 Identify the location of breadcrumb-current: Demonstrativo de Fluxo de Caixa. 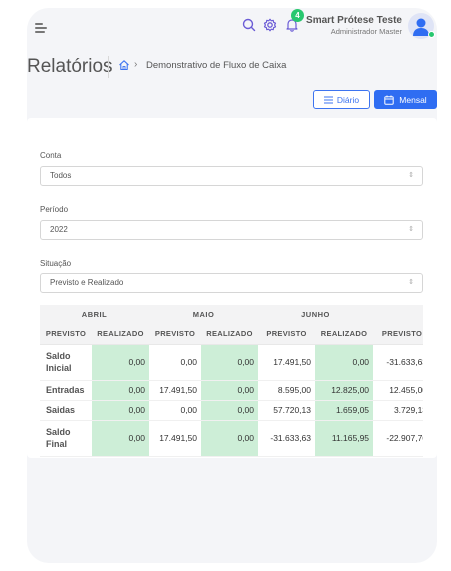
(216, 65).